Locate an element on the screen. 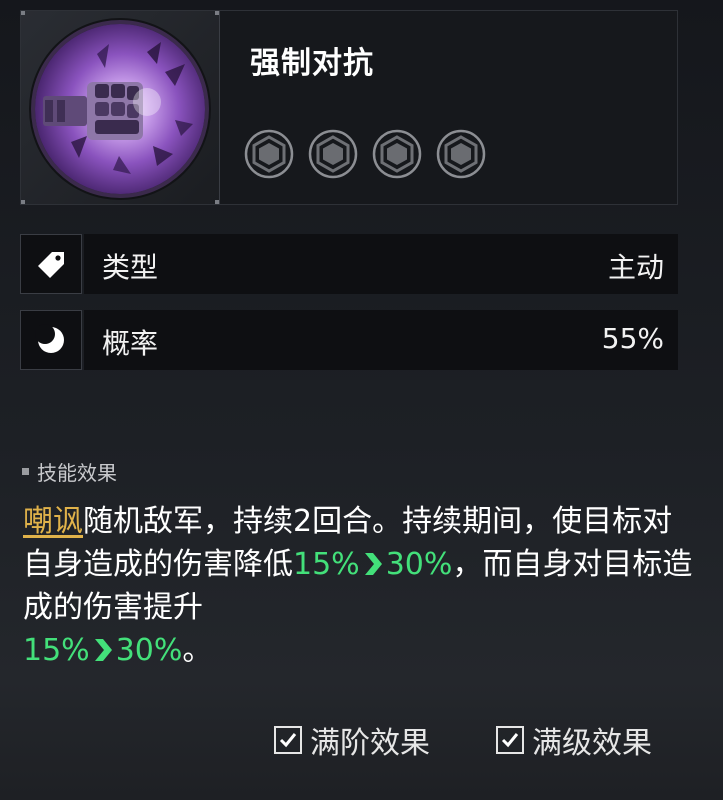 The height and width of the screenshot is (800, 723). toggle-label: 满阶效果 is located at coordinates (370, 743).